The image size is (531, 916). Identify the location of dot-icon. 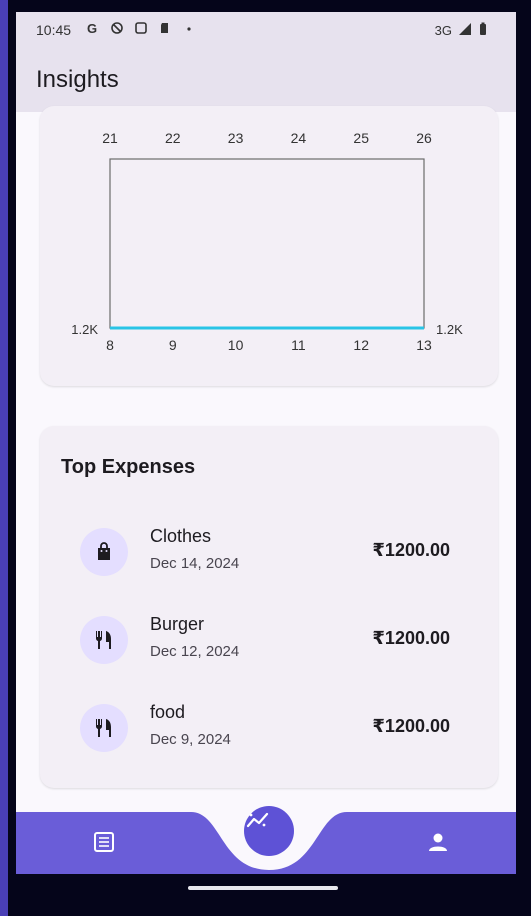
(189, 28).